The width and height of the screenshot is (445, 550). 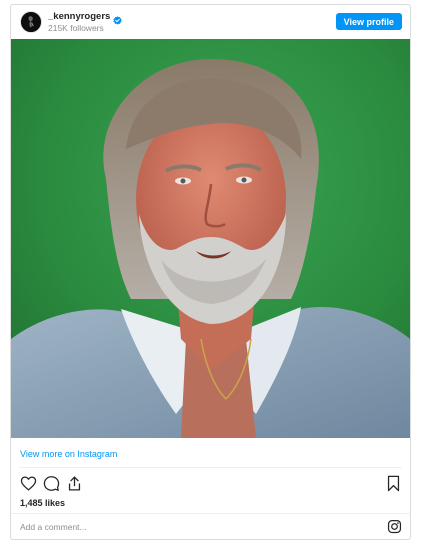 What do you see at coordinates (79, 16) in the screenshot?
I see `username: _kennyrogers` at bounding box center [79, 16].